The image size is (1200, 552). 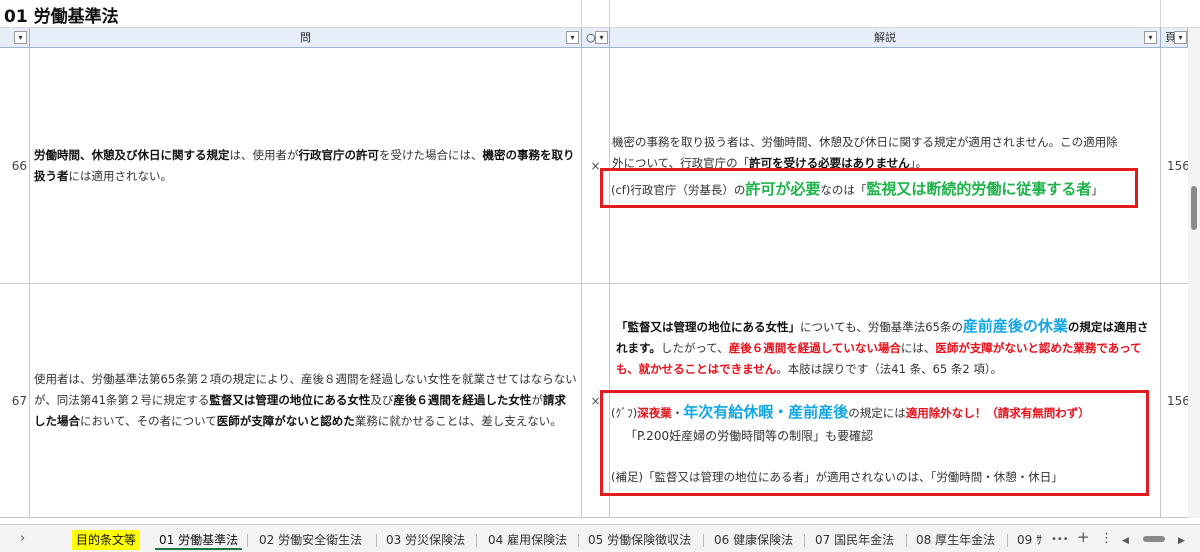 What do you see at coordinates (1154, 539) in the screenshot?
I see `horizontal-scrollbar-thumb` at bounding box center [1154, 539].